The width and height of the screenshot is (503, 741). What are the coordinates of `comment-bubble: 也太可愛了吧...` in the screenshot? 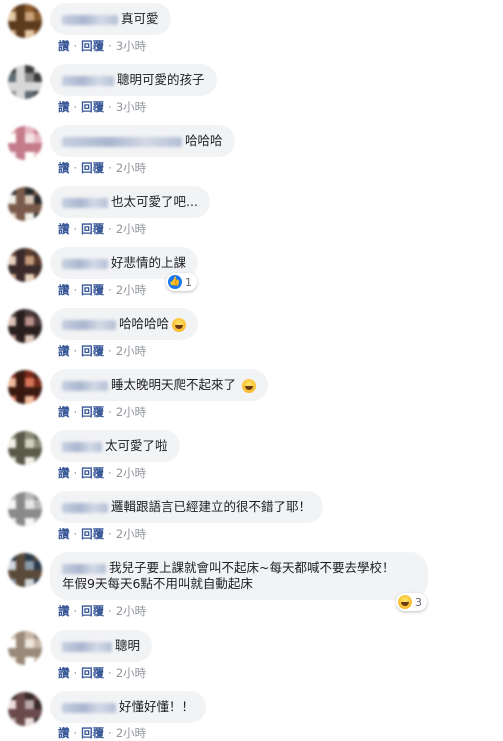 It's located at (130, 202).